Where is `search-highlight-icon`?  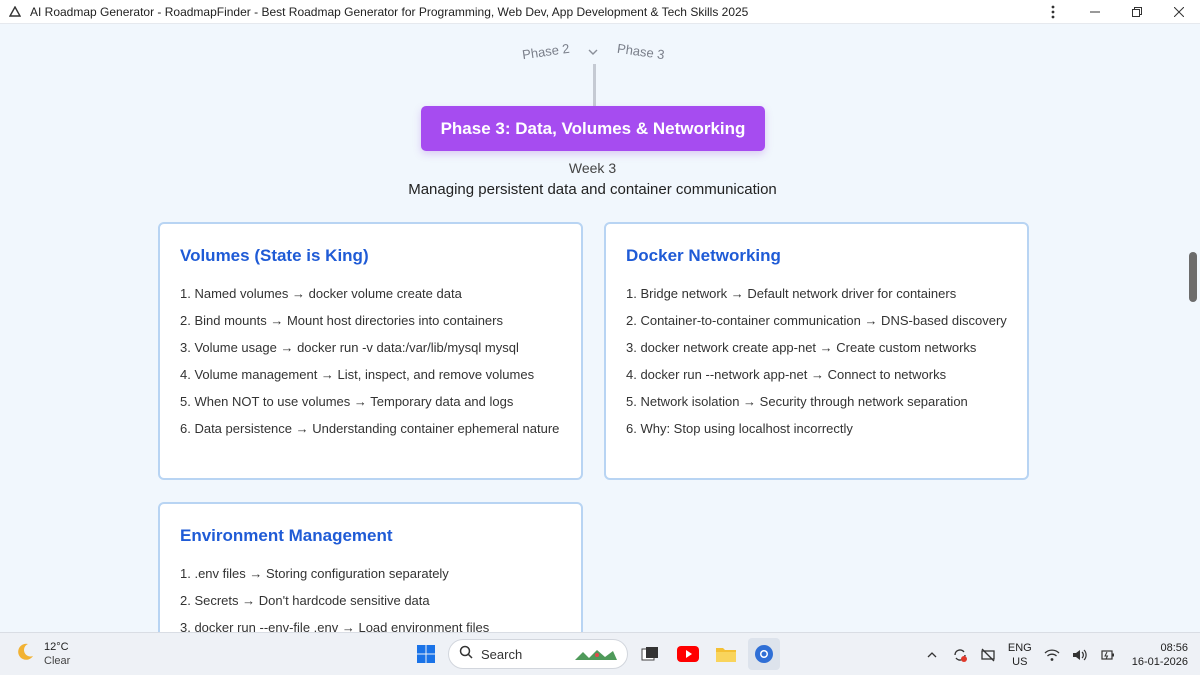 search-highlight-icon is located at coordinates (596, 655).